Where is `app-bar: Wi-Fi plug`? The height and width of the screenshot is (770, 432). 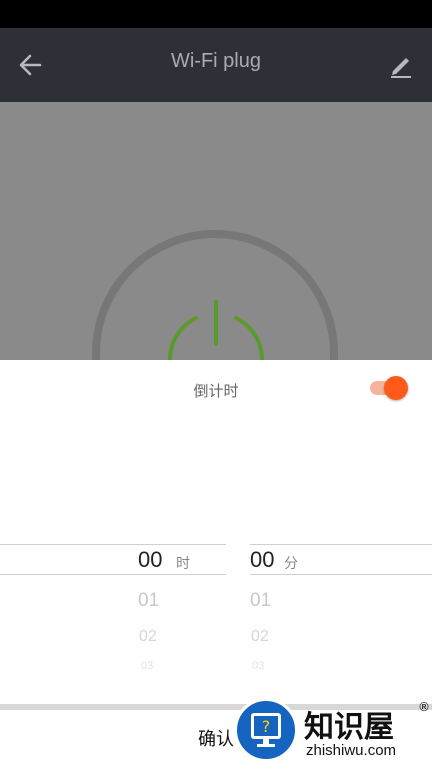
app-bar: Wi-Fi plug is located at coordinates (216, 65).